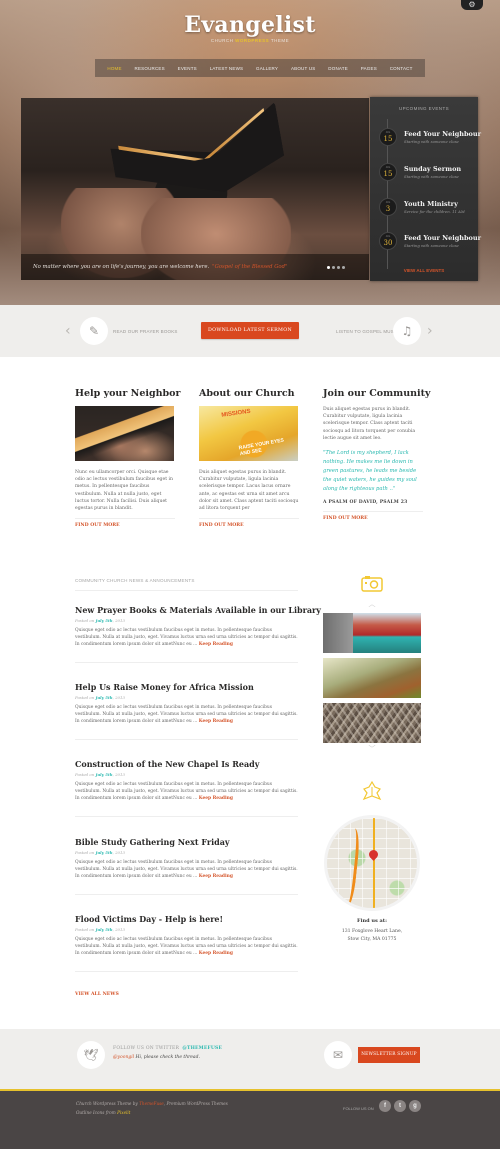  I want to click on feature-title: About our Church, so click(247, 393).